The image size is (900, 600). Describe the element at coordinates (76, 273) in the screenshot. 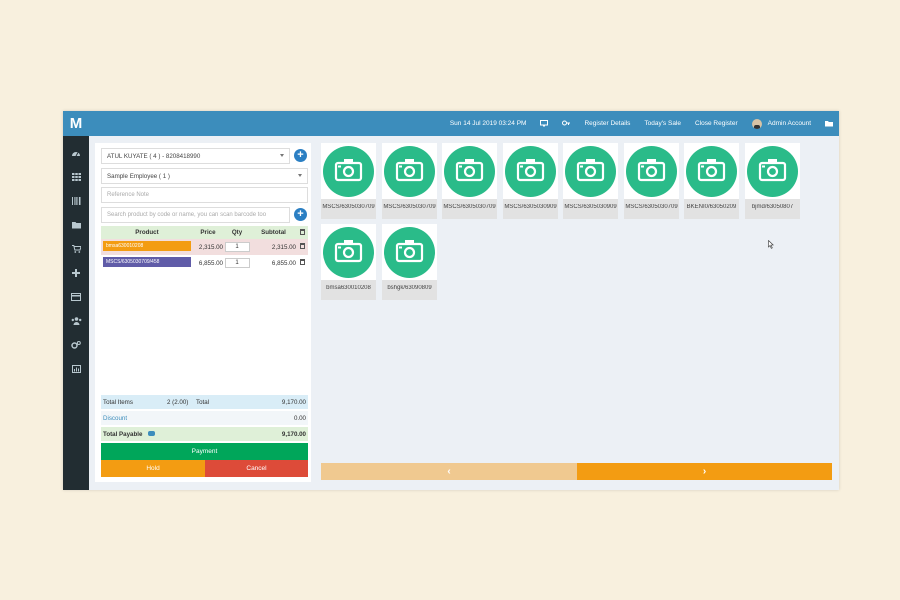

I see `plus-icon` at that location.